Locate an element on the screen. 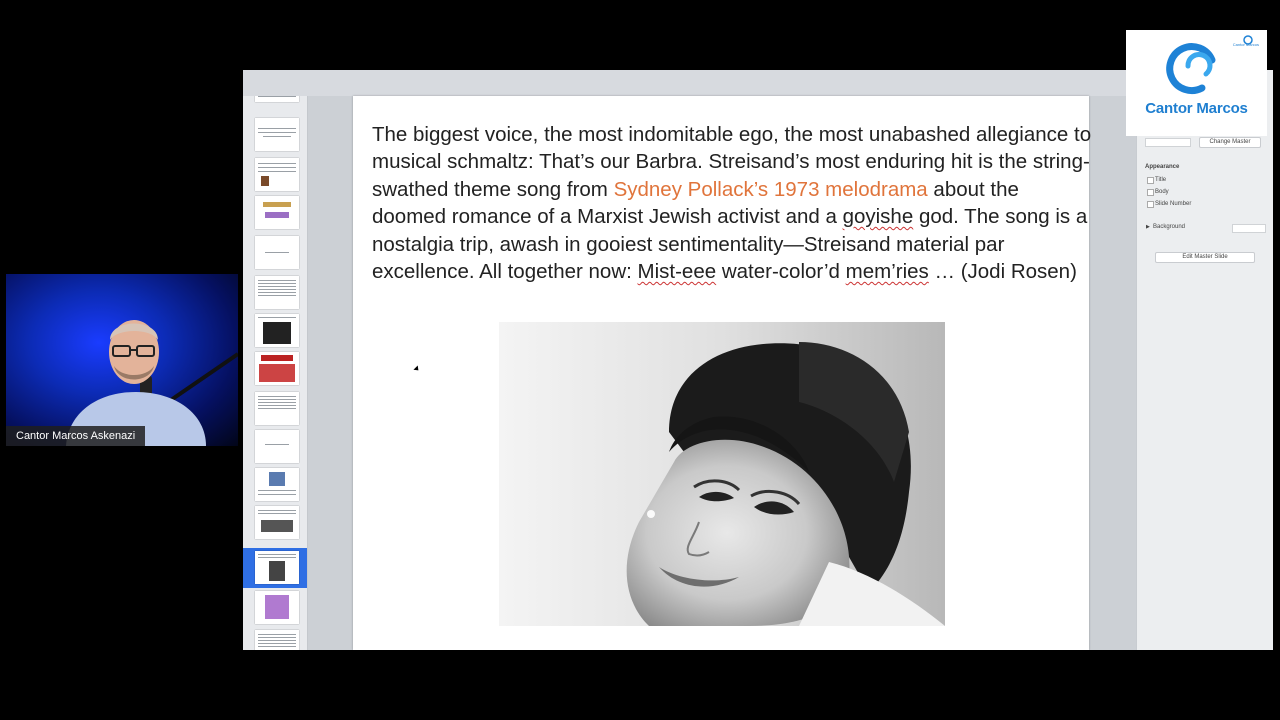 This screenshot has height=720, width=1280. slide-thumbnail: 14 is located at coordinates (277, 522).